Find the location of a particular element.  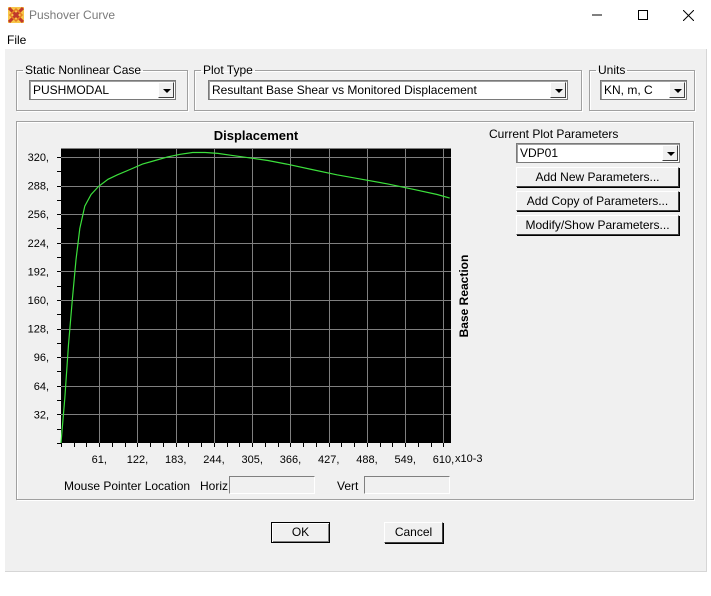

y-tick-label: 64, is located at coordinates (41, 387).